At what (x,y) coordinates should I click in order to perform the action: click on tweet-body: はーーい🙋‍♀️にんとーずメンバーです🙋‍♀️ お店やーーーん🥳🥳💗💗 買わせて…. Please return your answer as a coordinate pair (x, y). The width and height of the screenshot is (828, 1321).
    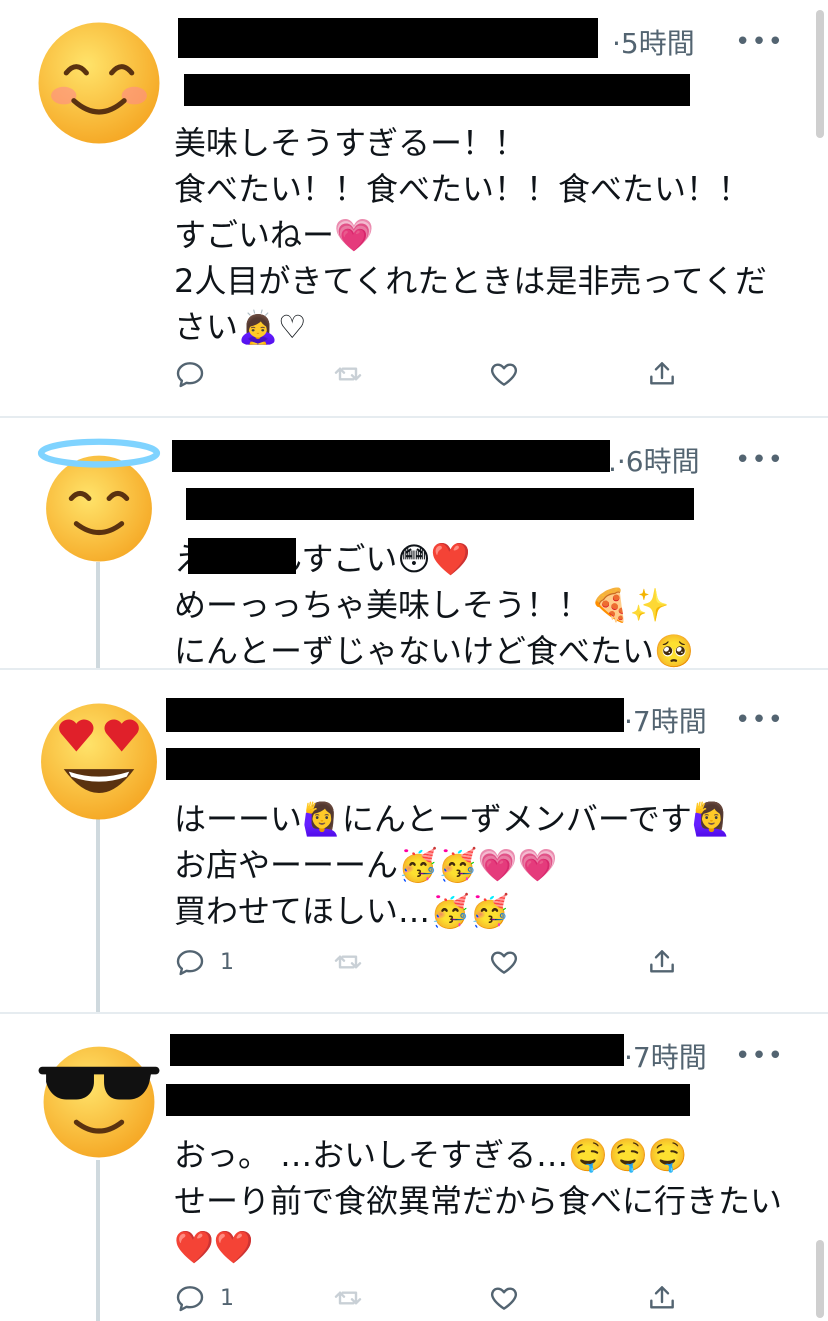
    Looking at the image, I should click on (453, 865).